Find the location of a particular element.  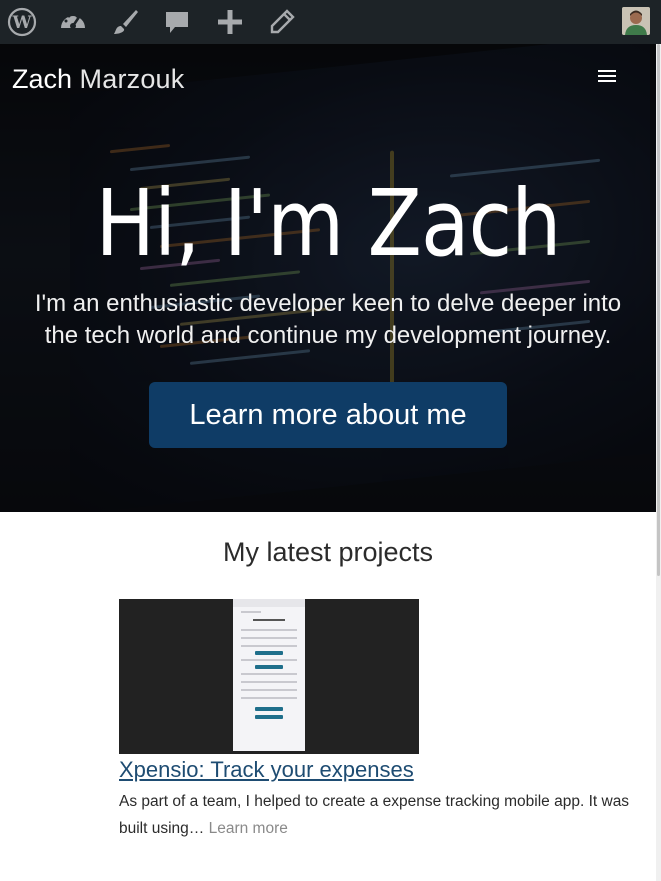

learn-more-link: Learn more is located at coordinates (248, 828).